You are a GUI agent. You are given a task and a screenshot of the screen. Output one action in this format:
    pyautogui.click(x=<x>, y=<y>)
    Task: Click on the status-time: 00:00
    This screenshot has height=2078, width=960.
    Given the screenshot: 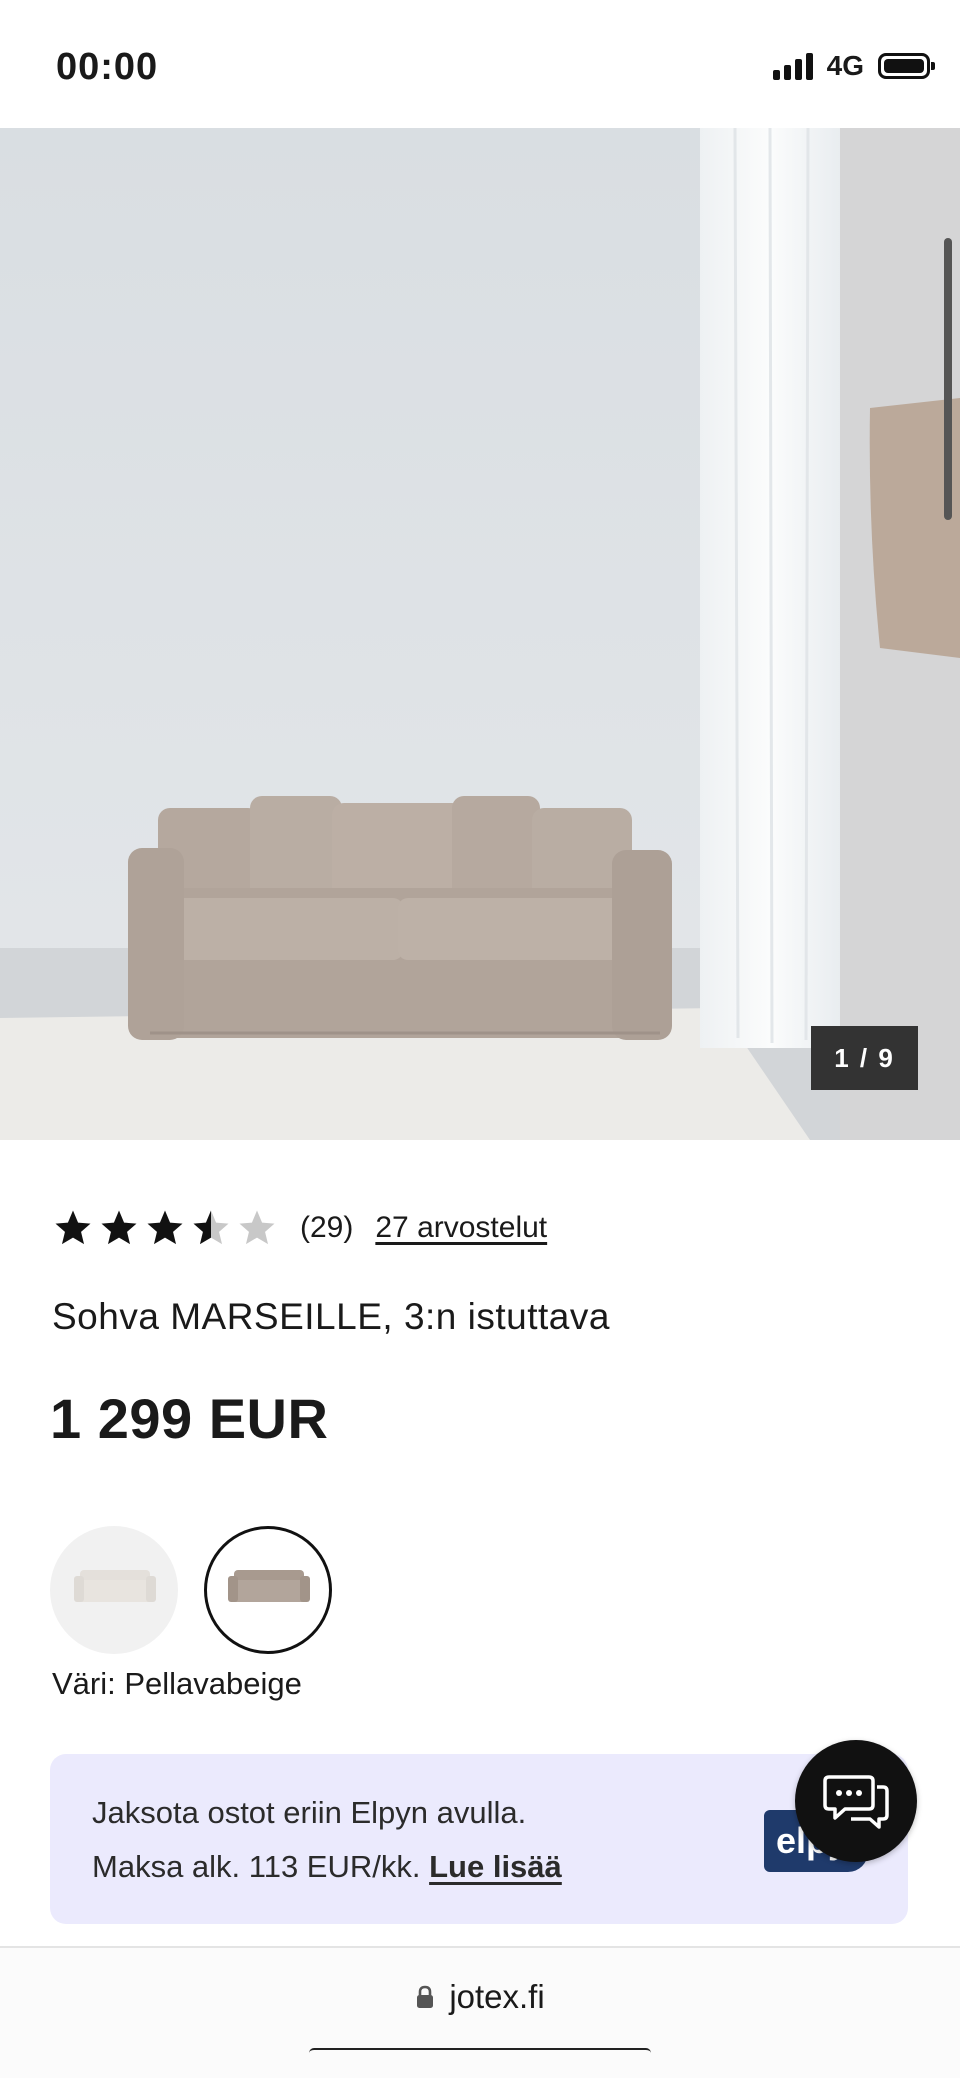 What is the action you would take?
    pyautogui.click(x=107, y=67)
    